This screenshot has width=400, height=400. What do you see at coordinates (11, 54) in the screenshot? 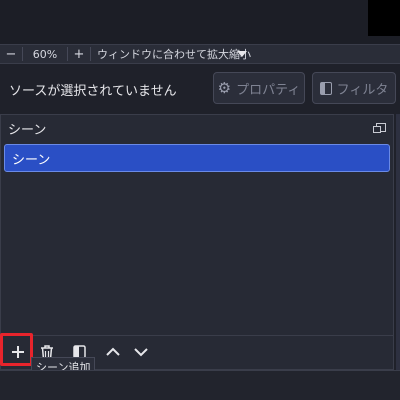
I see `zoom-out-button: −` at bounding box center [11, 54].